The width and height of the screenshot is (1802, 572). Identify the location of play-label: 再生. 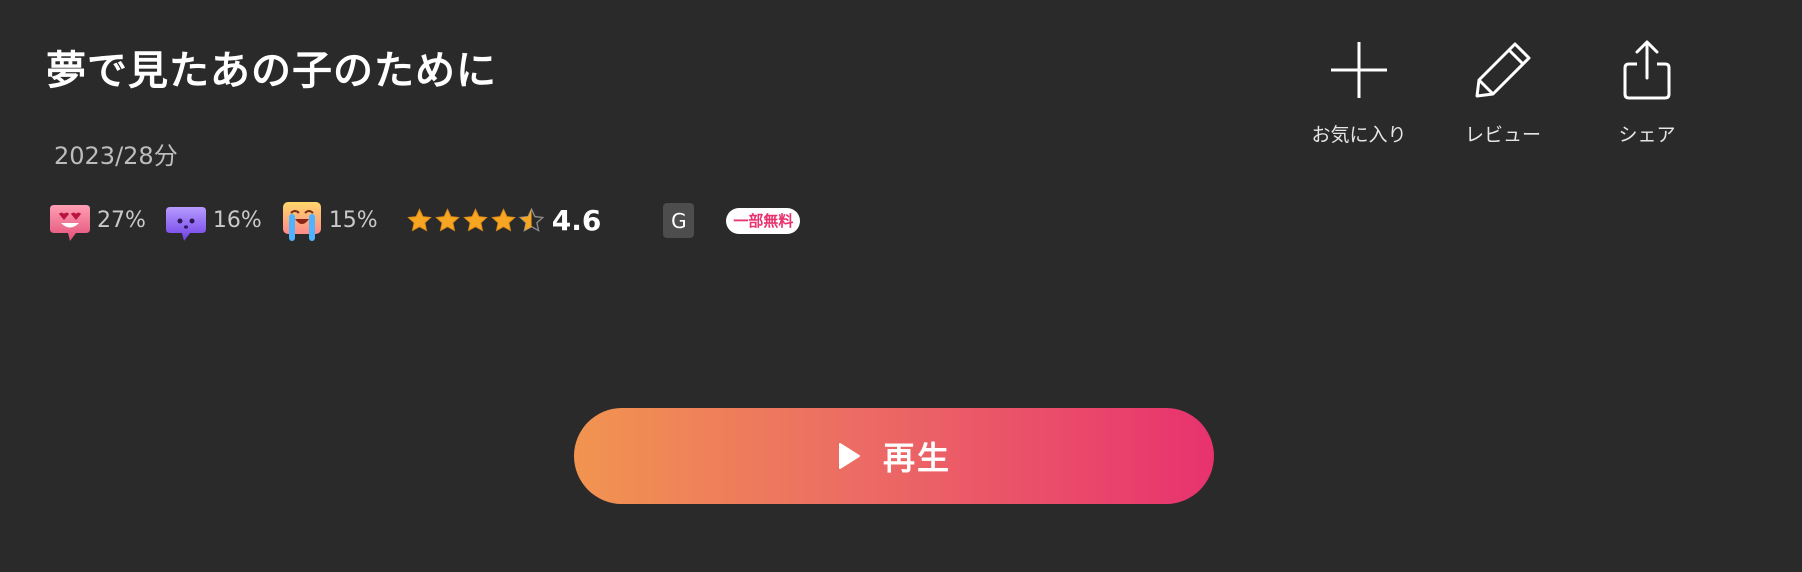
(916, 458).